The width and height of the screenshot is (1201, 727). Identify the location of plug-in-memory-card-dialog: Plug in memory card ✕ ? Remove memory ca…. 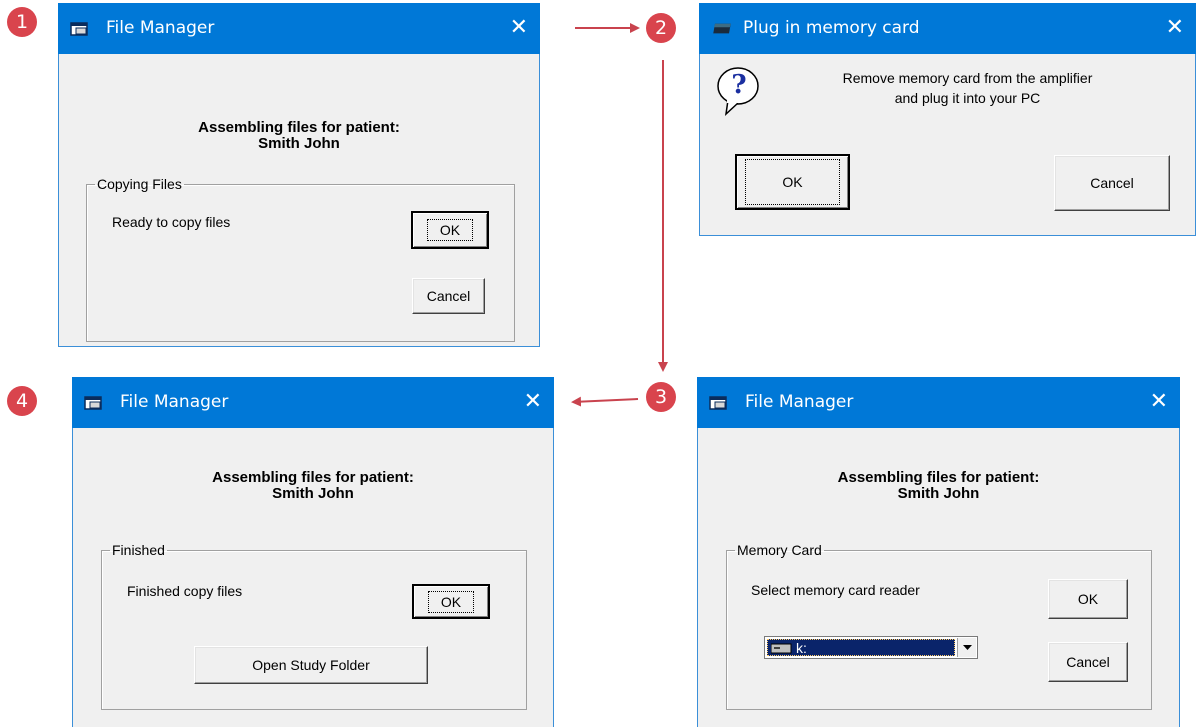
(947, 119).